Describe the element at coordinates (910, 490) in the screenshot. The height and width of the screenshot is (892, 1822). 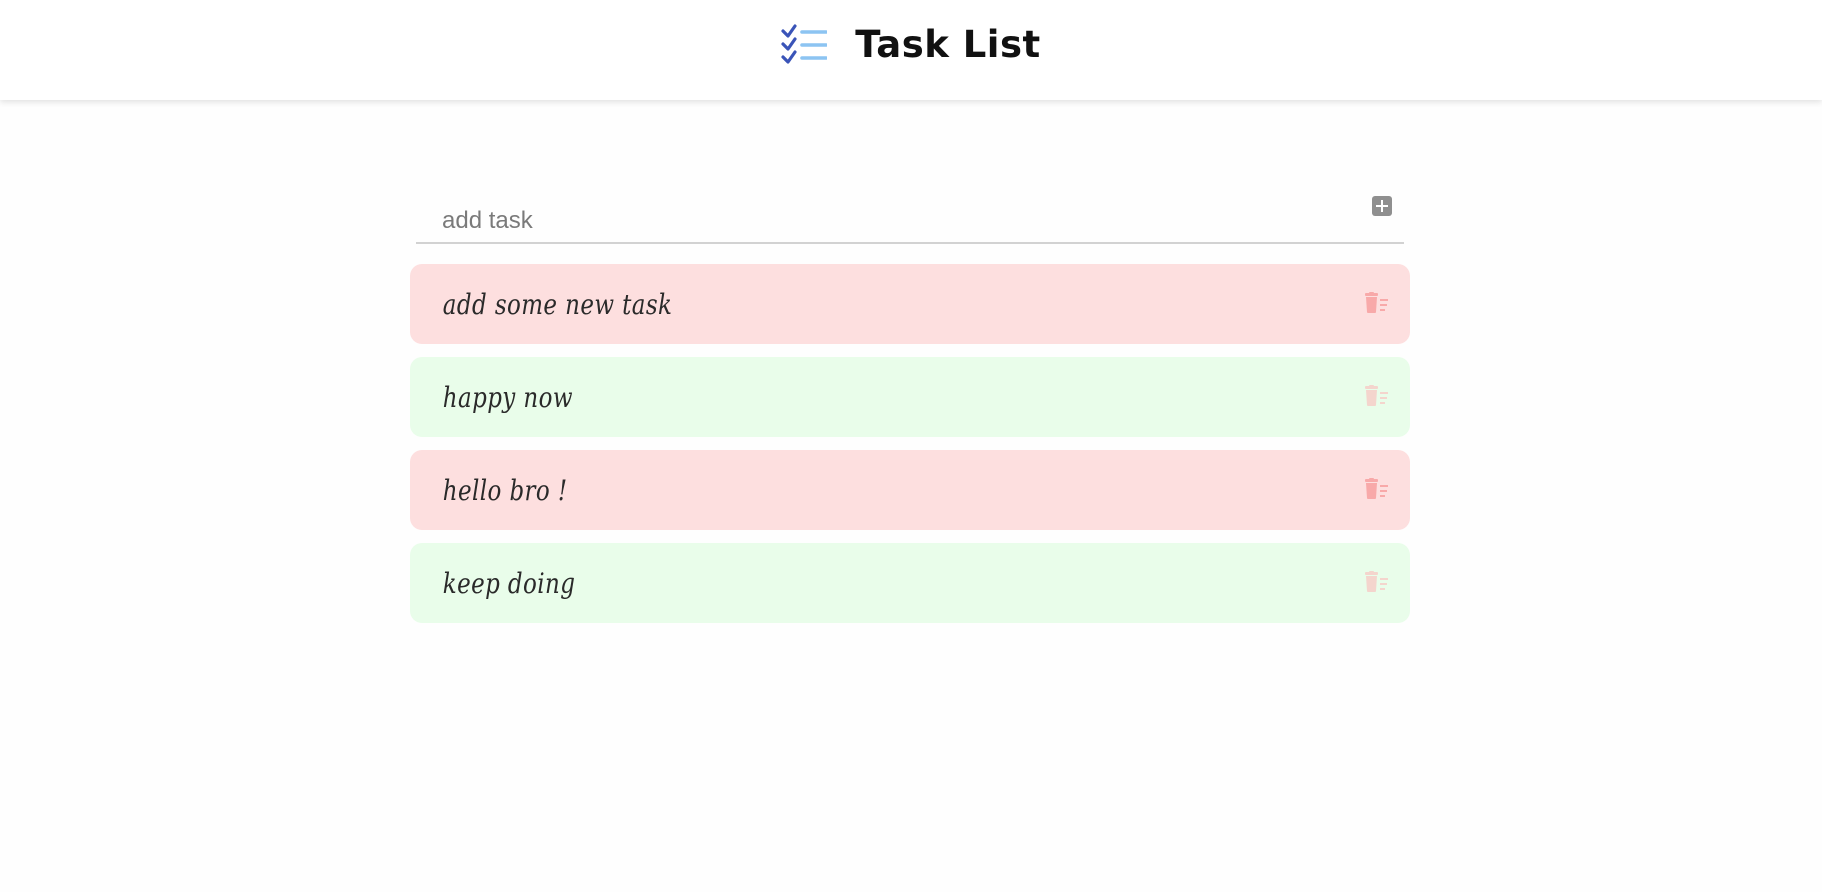
I see `task-item: hello bro !` at that location.